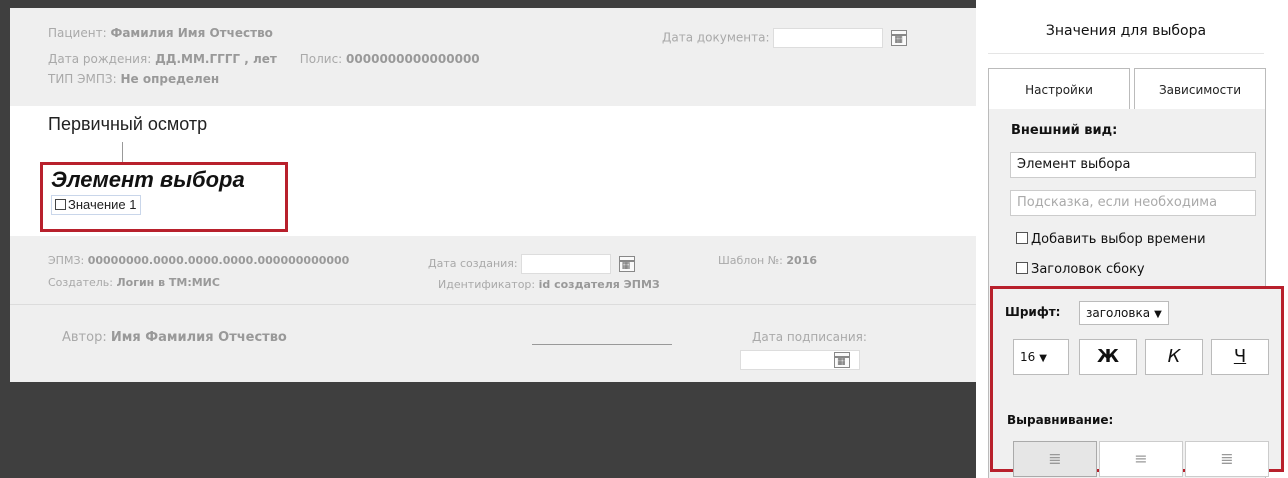  I want to click on identifier-label: Идентификатор:, so click(487, 284).